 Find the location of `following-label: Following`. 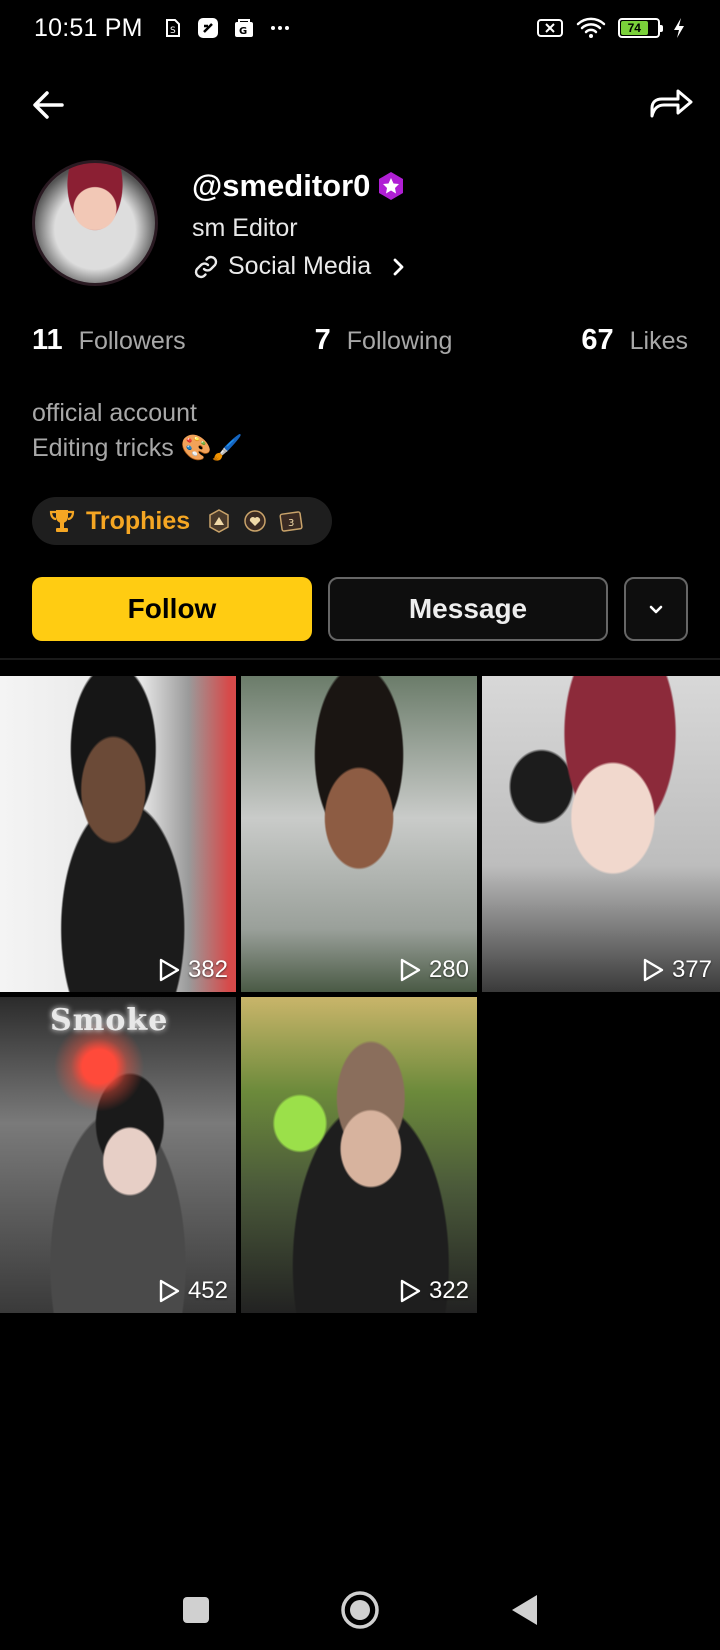

following-label: Following is located at coordinates (399, 341).